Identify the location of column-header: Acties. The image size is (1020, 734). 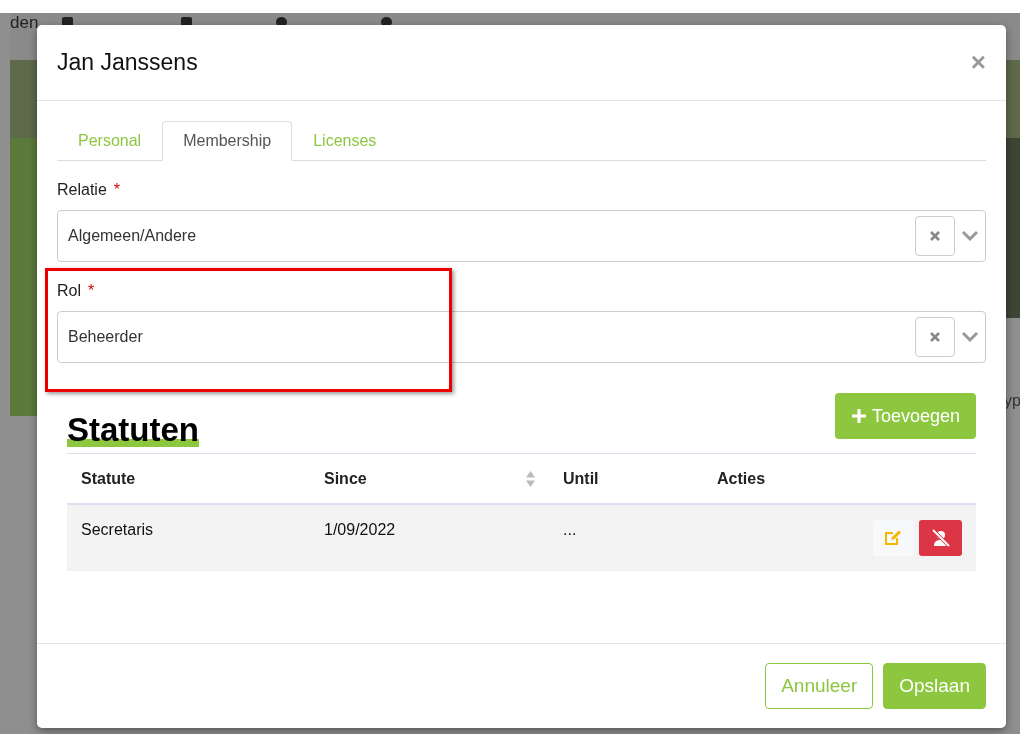
(741, 478).